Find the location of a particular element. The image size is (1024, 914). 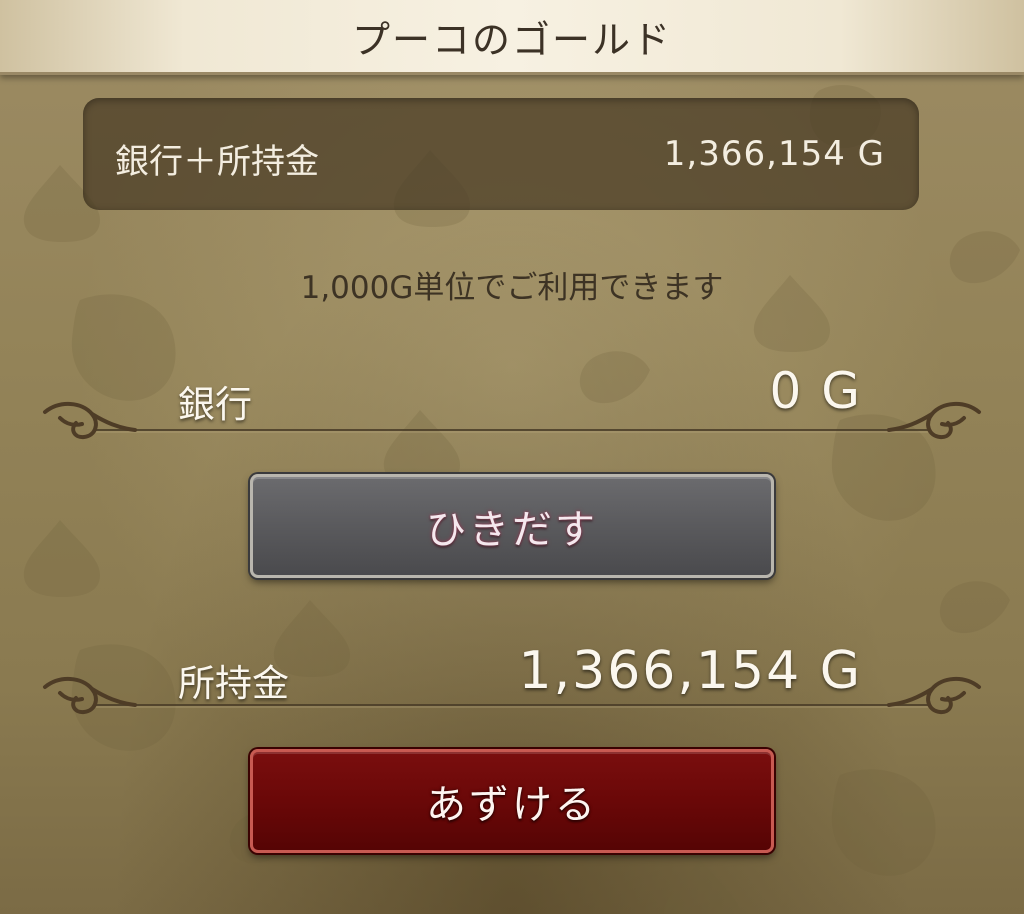

title-bar: プーコのゴールド is located at coordinates (512, 37).